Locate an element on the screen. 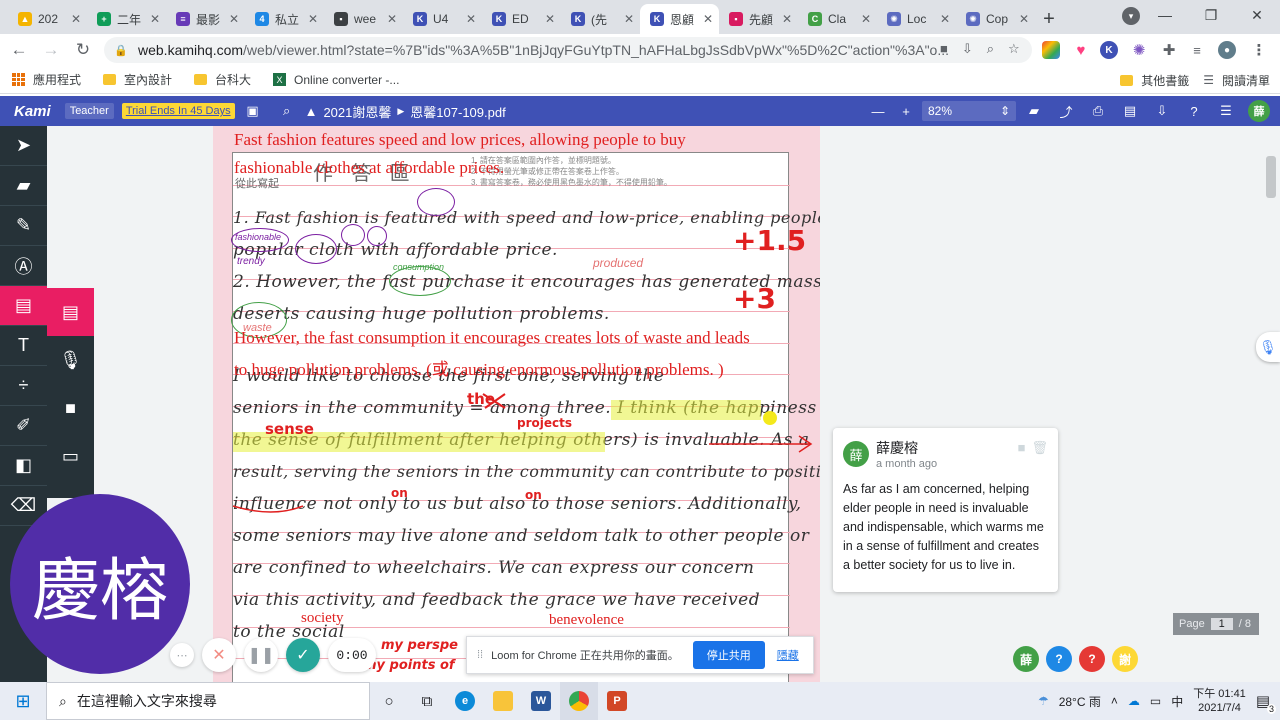 This screenshot has height=720, width=1280. extension-heart-icon: ♥ is located at coordinates (1081, 50).